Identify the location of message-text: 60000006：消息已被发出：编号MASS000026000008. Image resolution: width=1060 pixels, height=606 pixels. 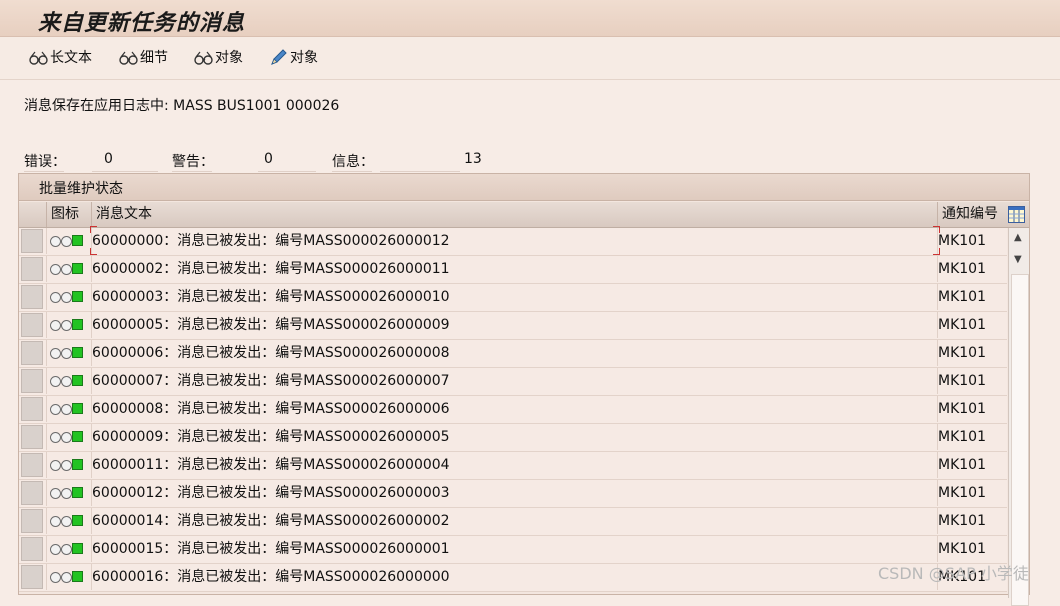
(514, 353).